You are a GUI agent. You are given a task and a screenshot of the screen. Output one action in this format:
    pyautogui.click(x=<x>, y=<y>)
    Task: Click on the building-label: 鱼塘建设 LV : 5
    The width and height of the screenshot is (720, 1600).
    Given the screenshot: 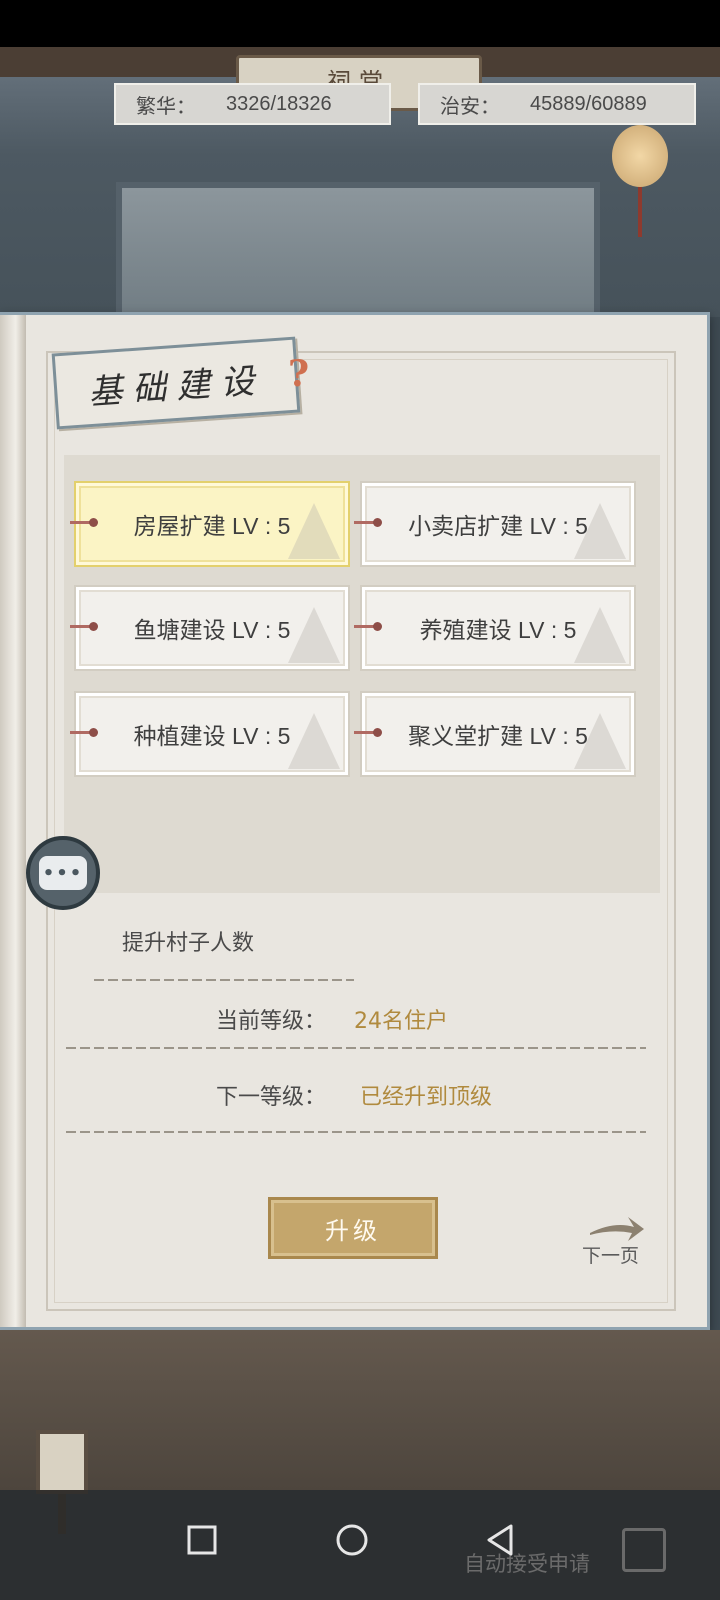 What is the action you would take?
    pyautogui.click(x=212, y=630)
    